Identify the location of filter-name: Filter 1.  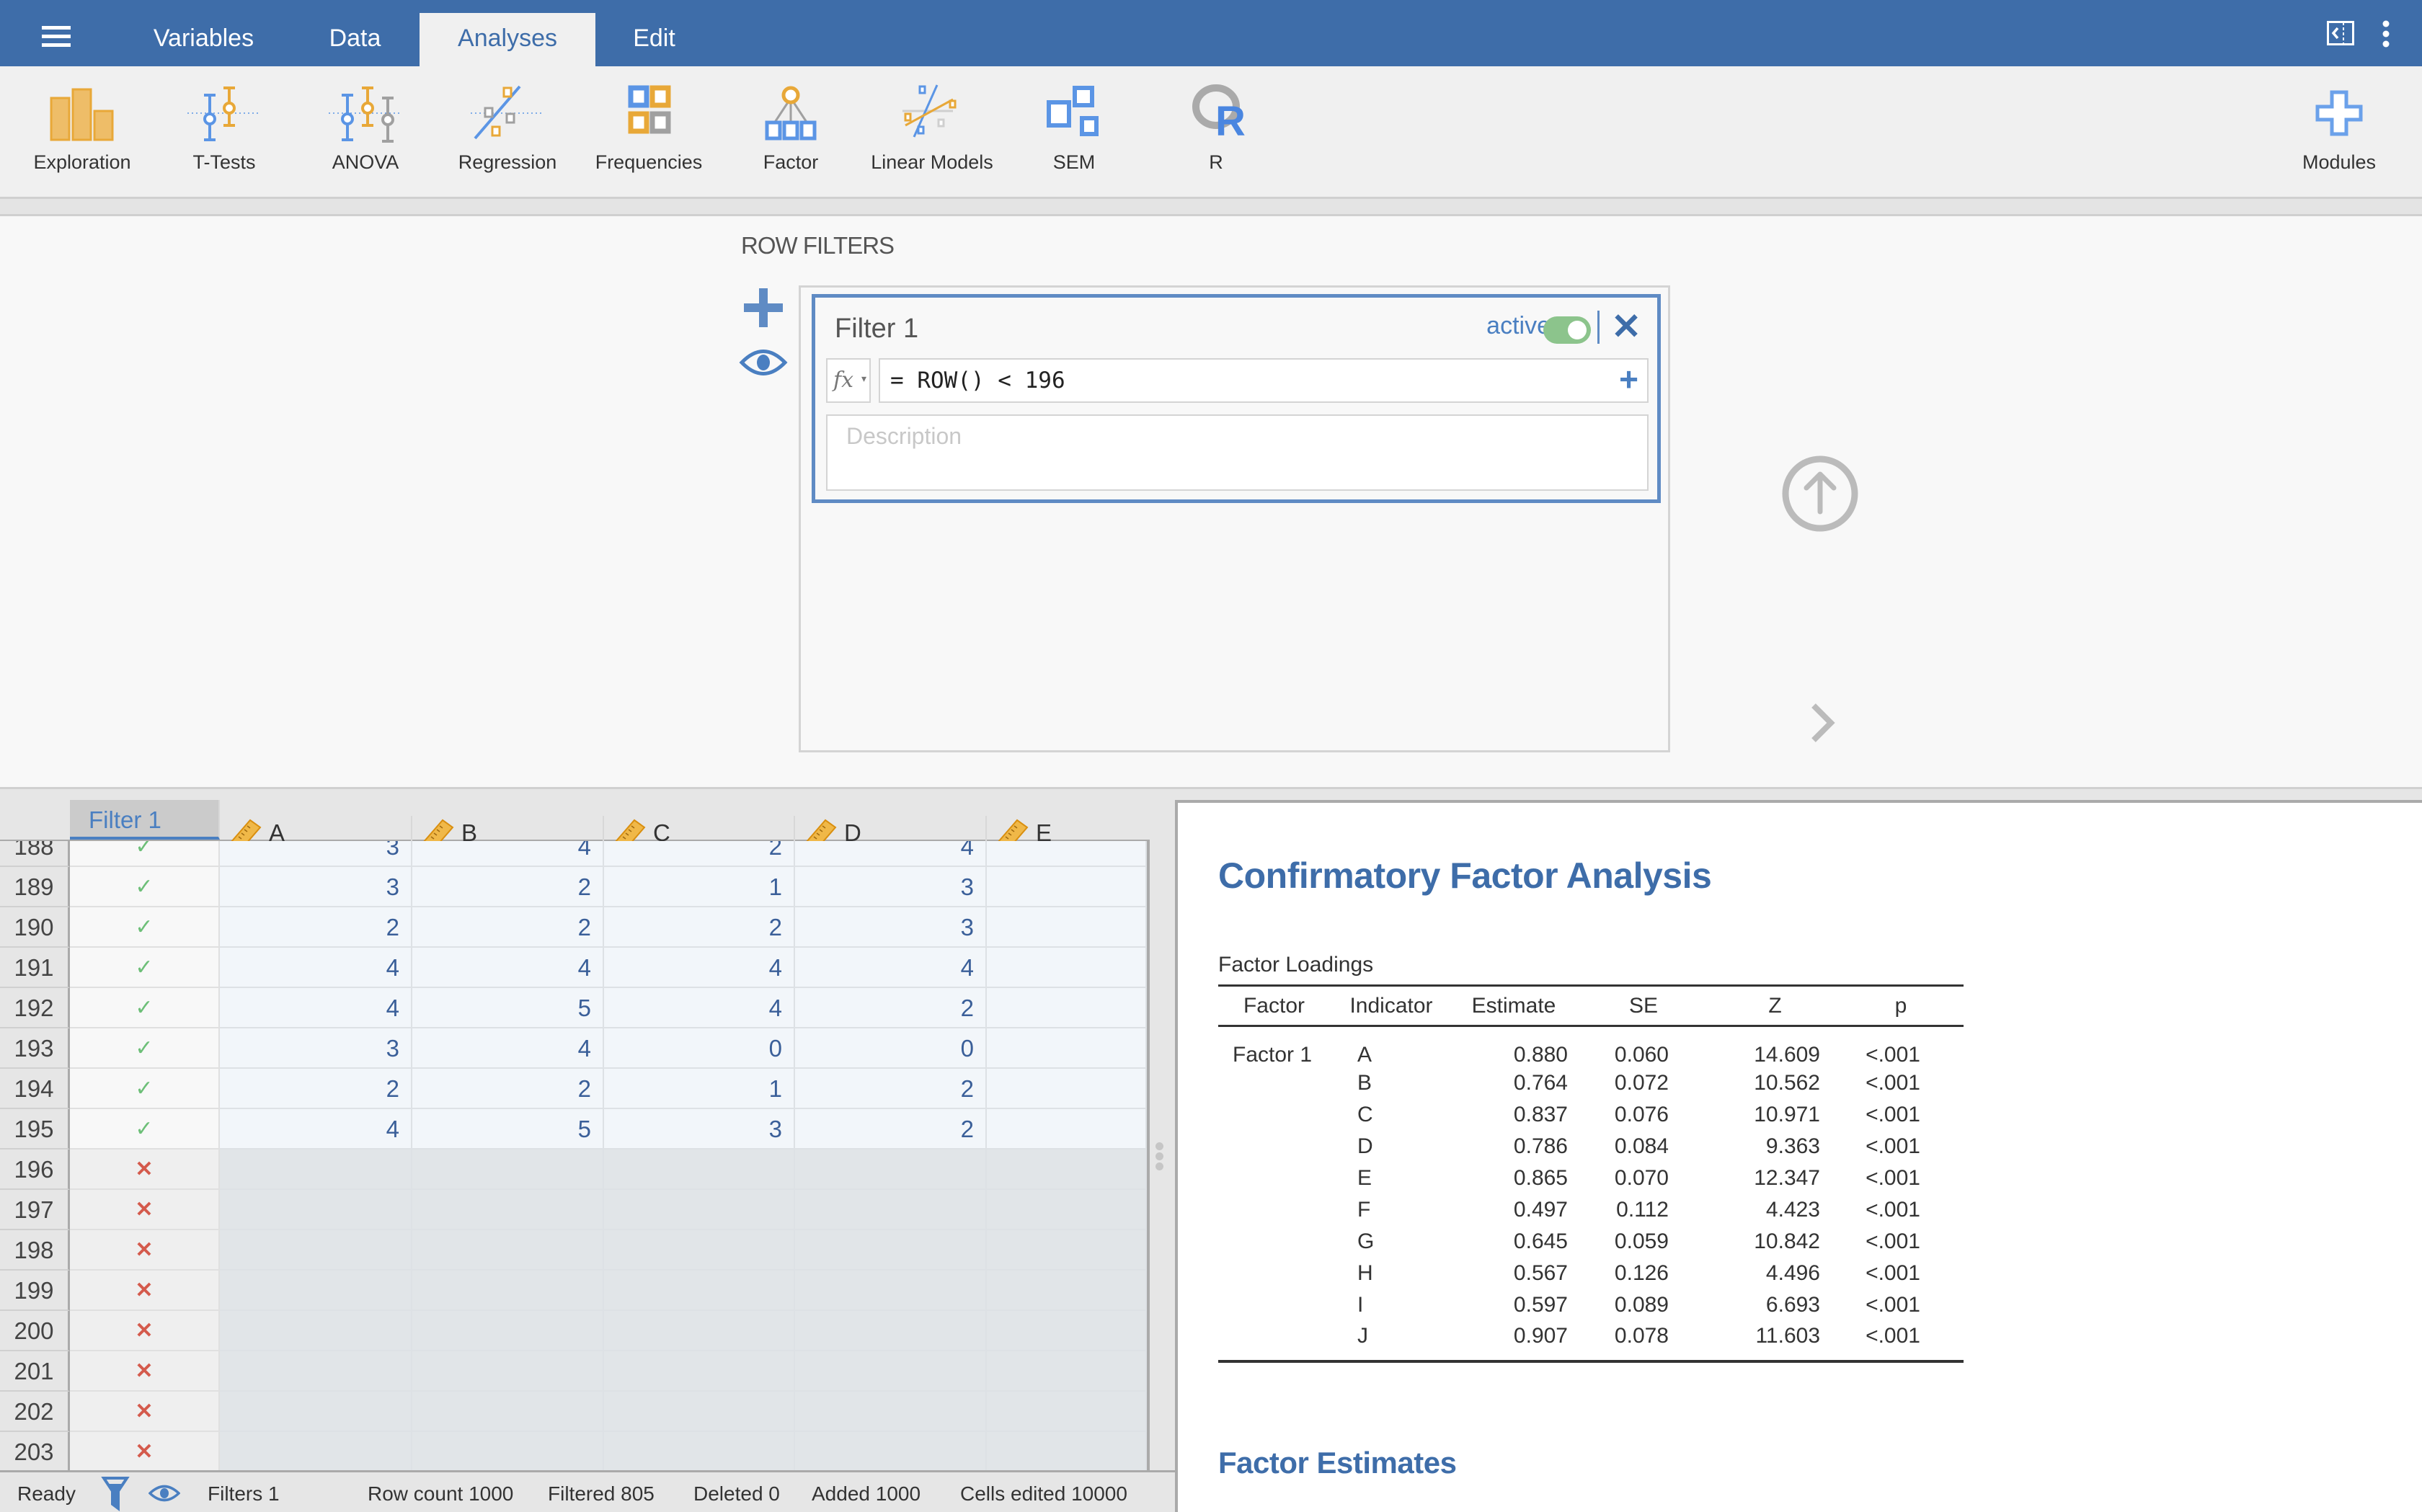
(876, 329).